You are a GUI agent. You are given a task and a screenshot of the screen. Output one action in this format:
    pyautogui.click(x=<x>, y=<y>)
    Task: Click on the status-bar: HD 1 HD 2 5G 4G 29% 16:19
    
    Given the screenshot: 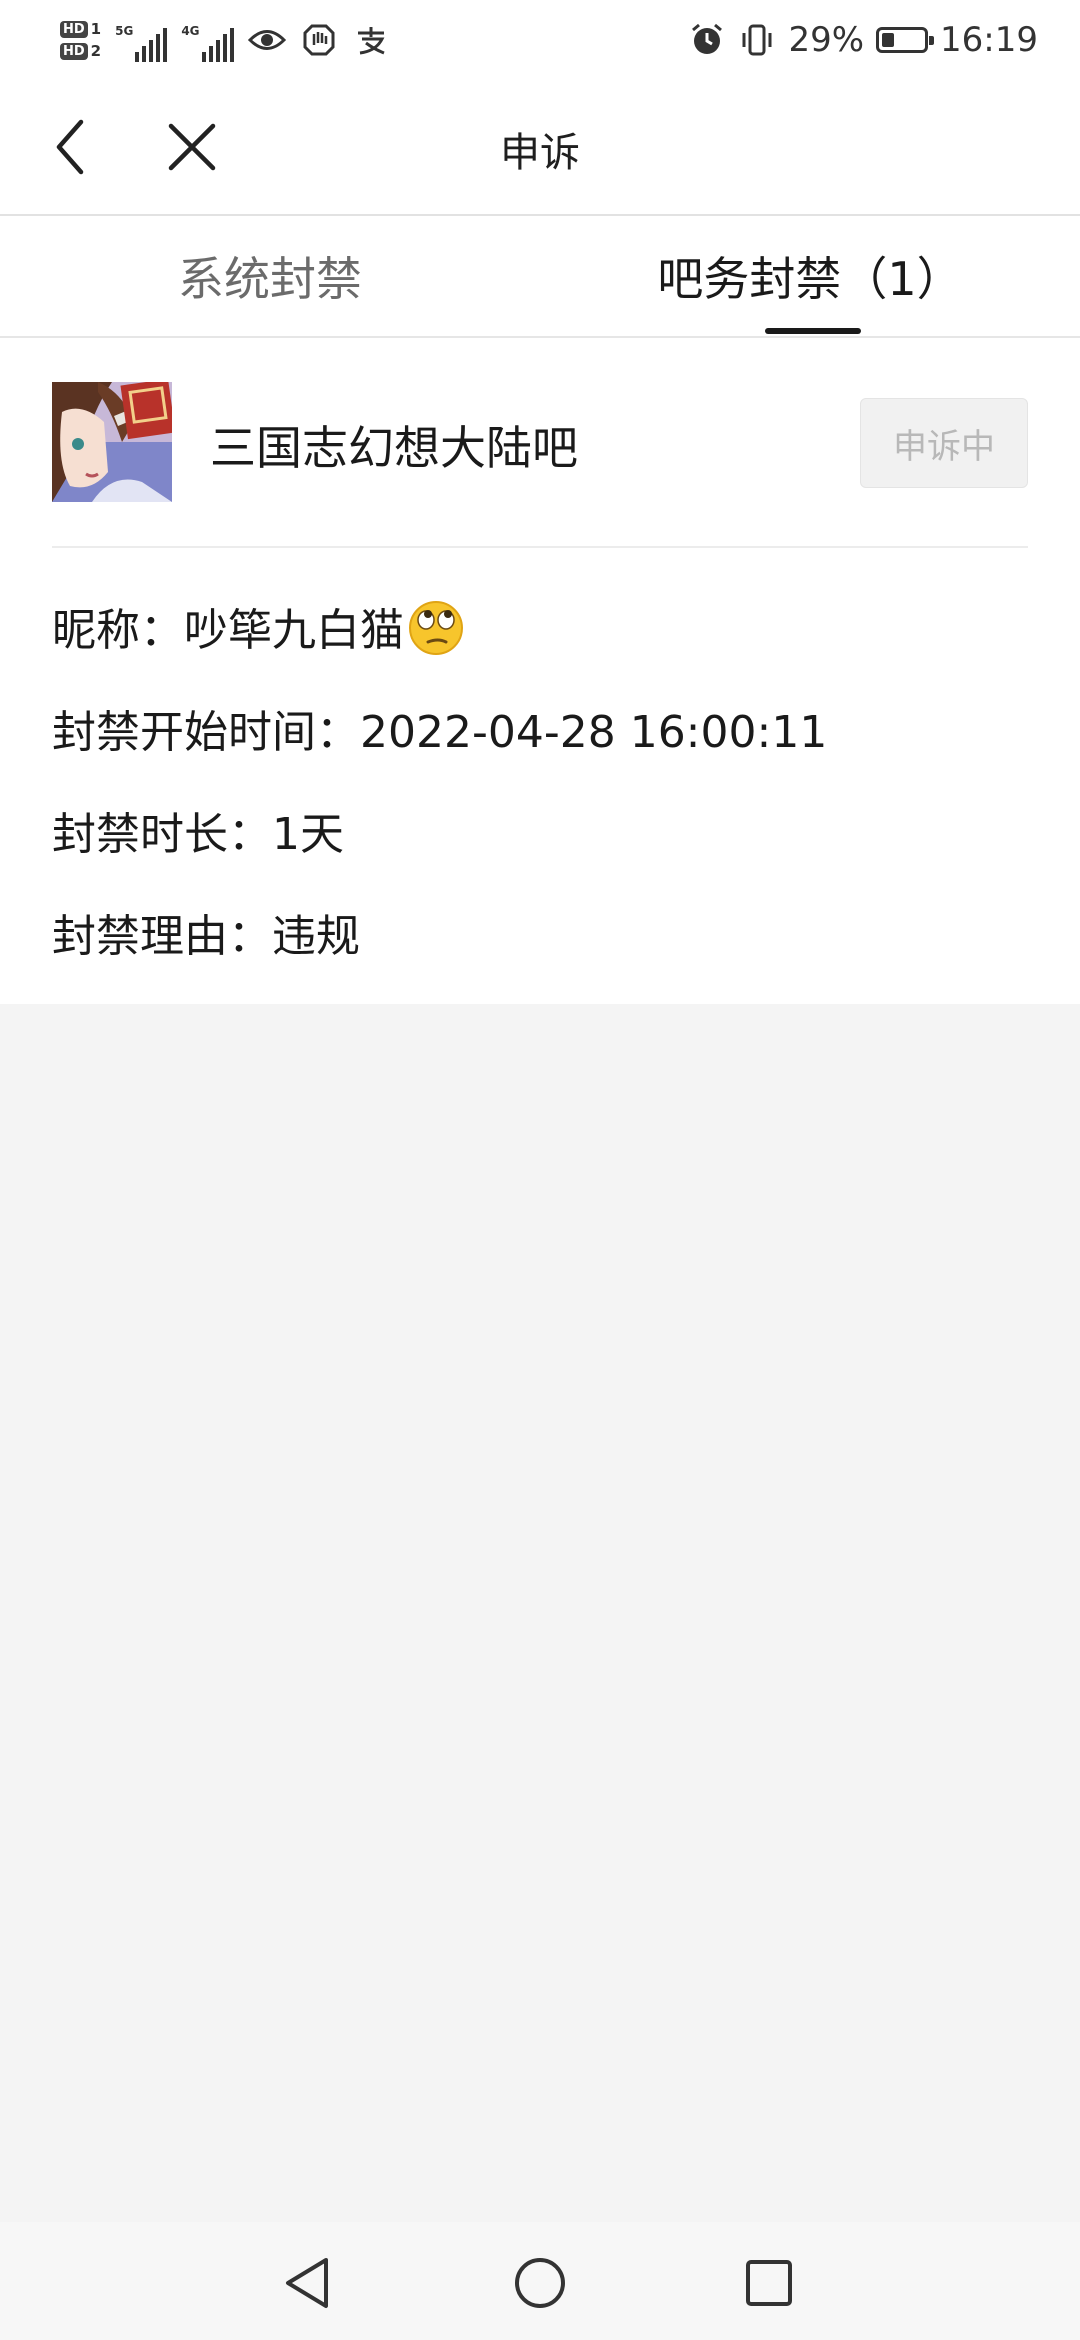 What is the action you would take?
    pyautogui.click(x=540, y=40)
    